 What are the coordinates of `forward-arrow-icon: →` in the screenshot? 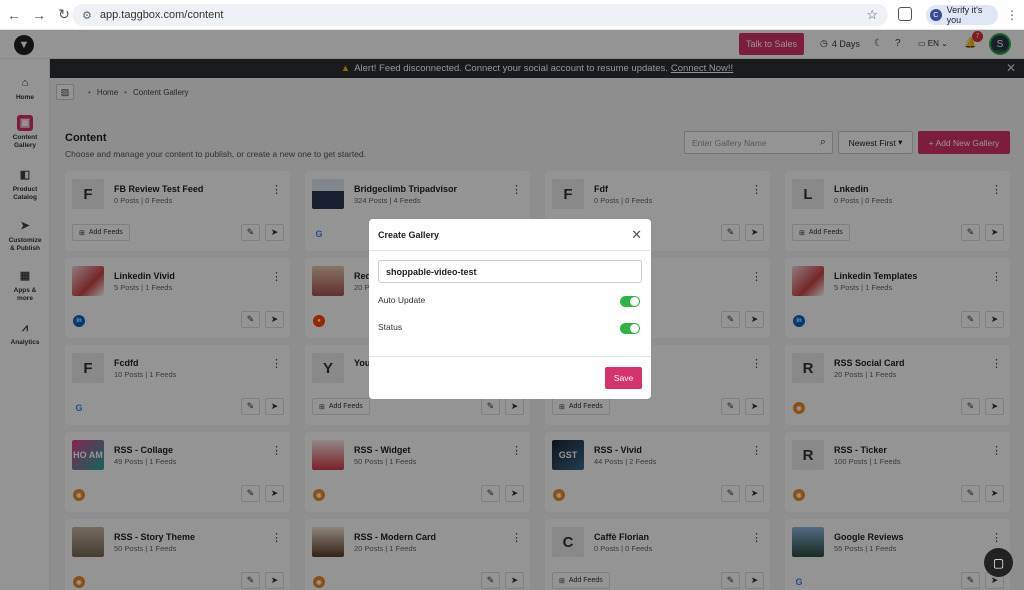 It's located at (39, 15).